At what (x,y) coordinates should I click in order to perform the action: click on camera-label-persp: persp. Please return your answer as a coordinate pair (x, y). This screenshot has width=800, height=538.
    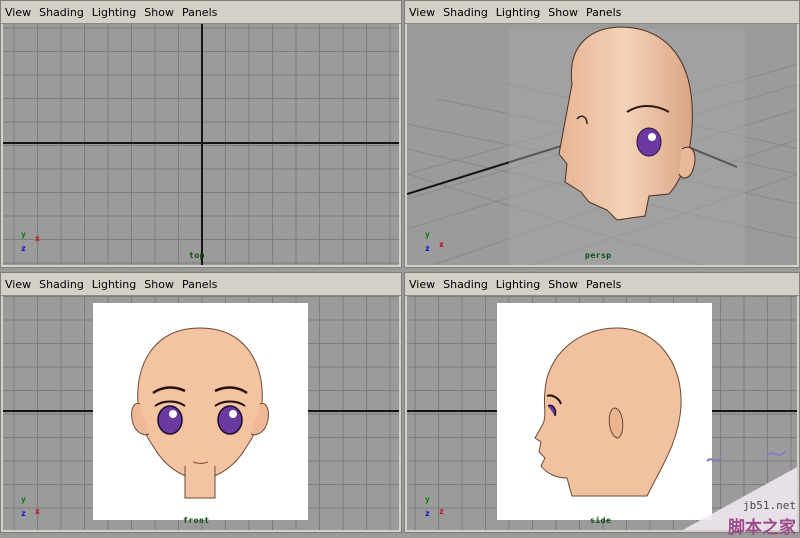
    Looking at the image, I should click on (598, 255).